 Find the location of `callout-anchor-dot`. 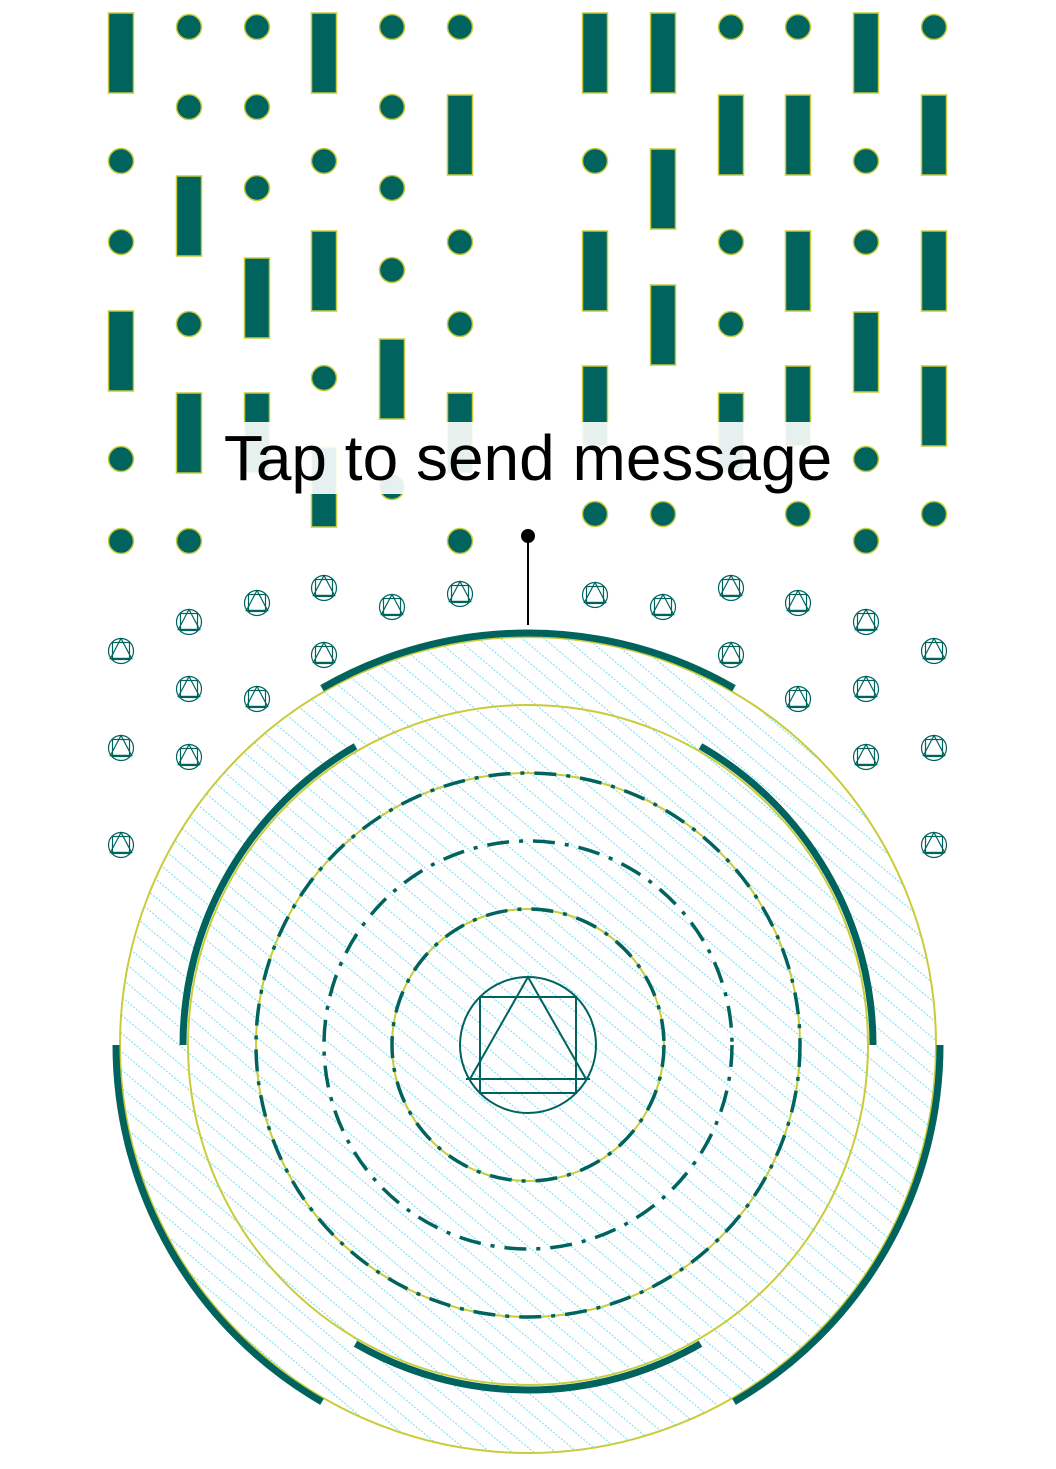

callout-anchor-dot is located at coordinates (528, 536).